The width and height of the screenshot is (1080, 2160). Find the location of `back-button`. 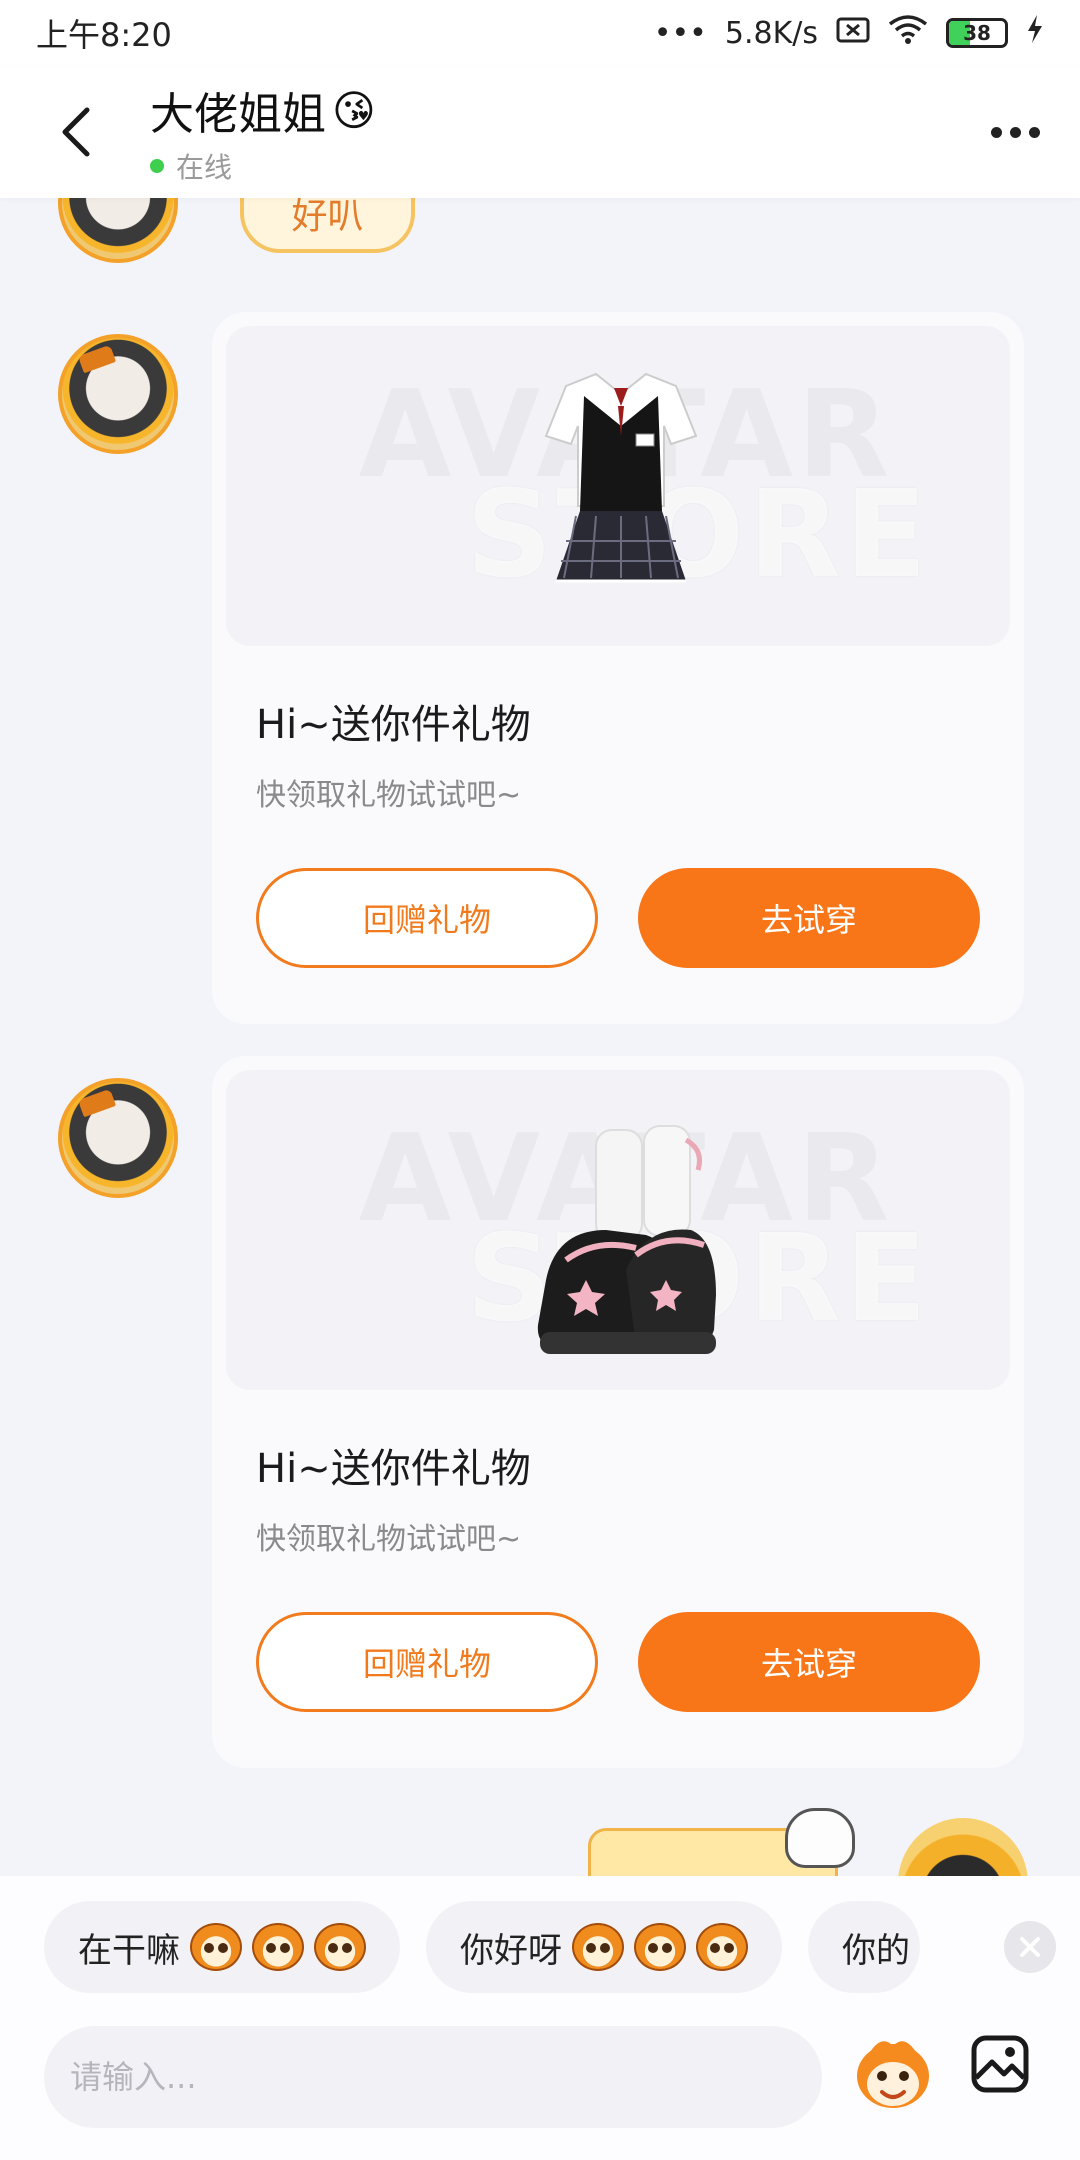

back-button is located at coordinates (75, 132).